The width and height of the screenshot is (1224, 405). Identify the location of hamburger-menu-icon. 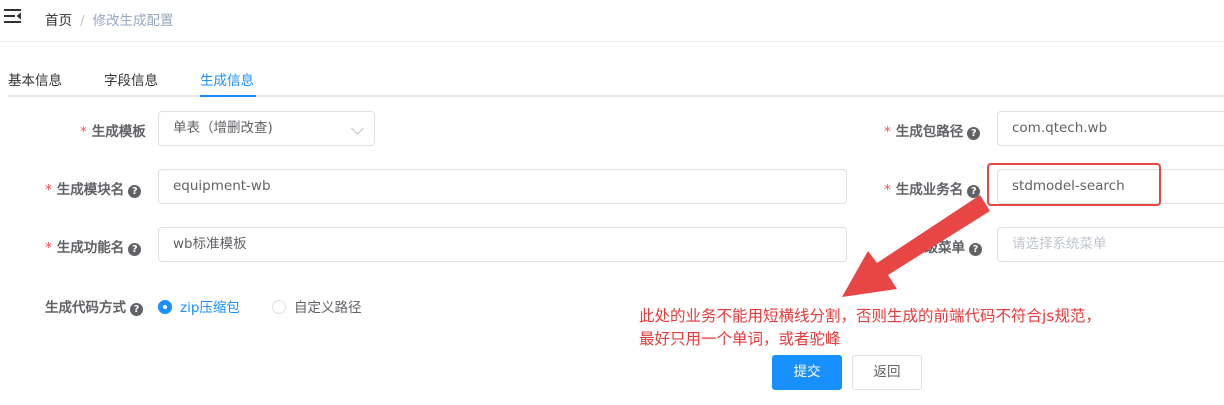
(13, 16).